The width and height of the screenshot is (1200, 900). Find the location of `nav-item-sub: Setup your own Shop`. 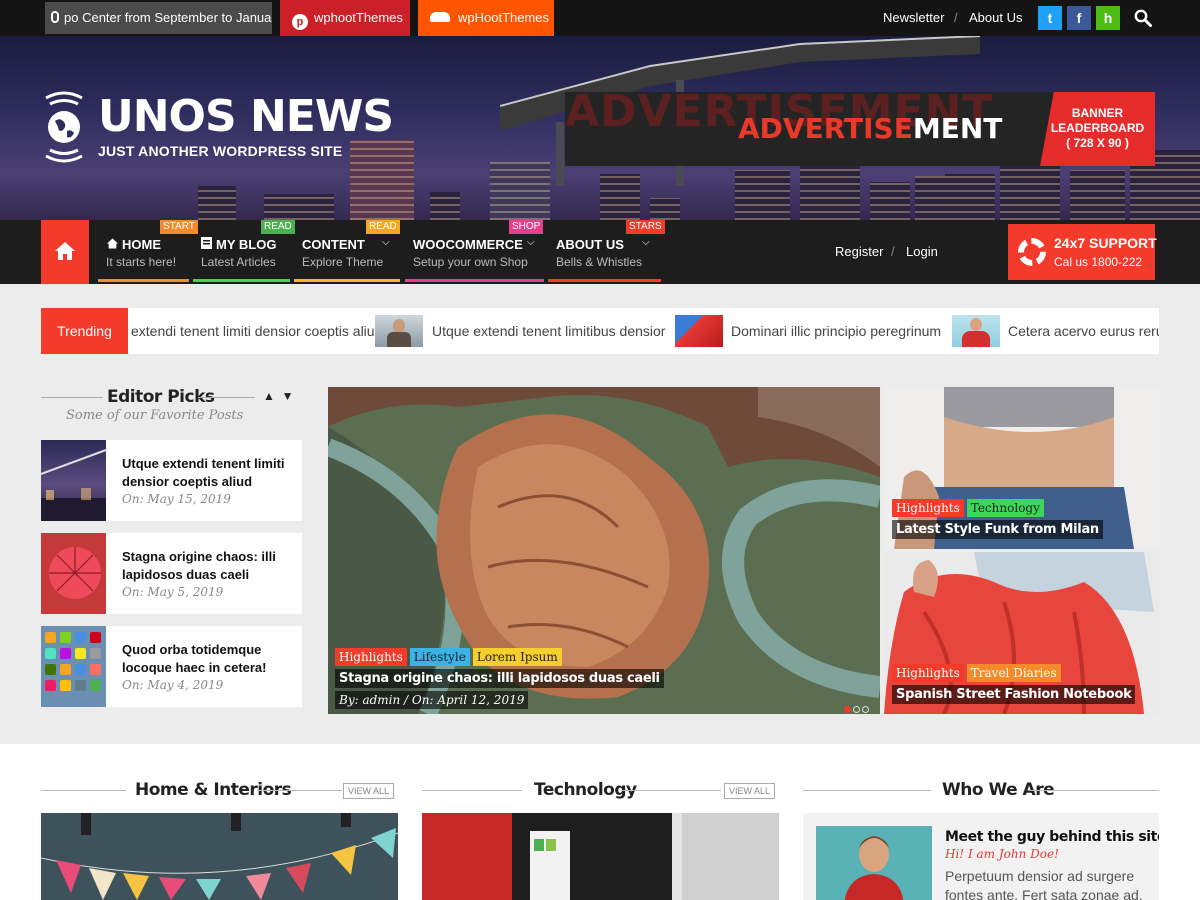

nav-item-sub: Setup your own Shop is located at coordinates (470, 262).